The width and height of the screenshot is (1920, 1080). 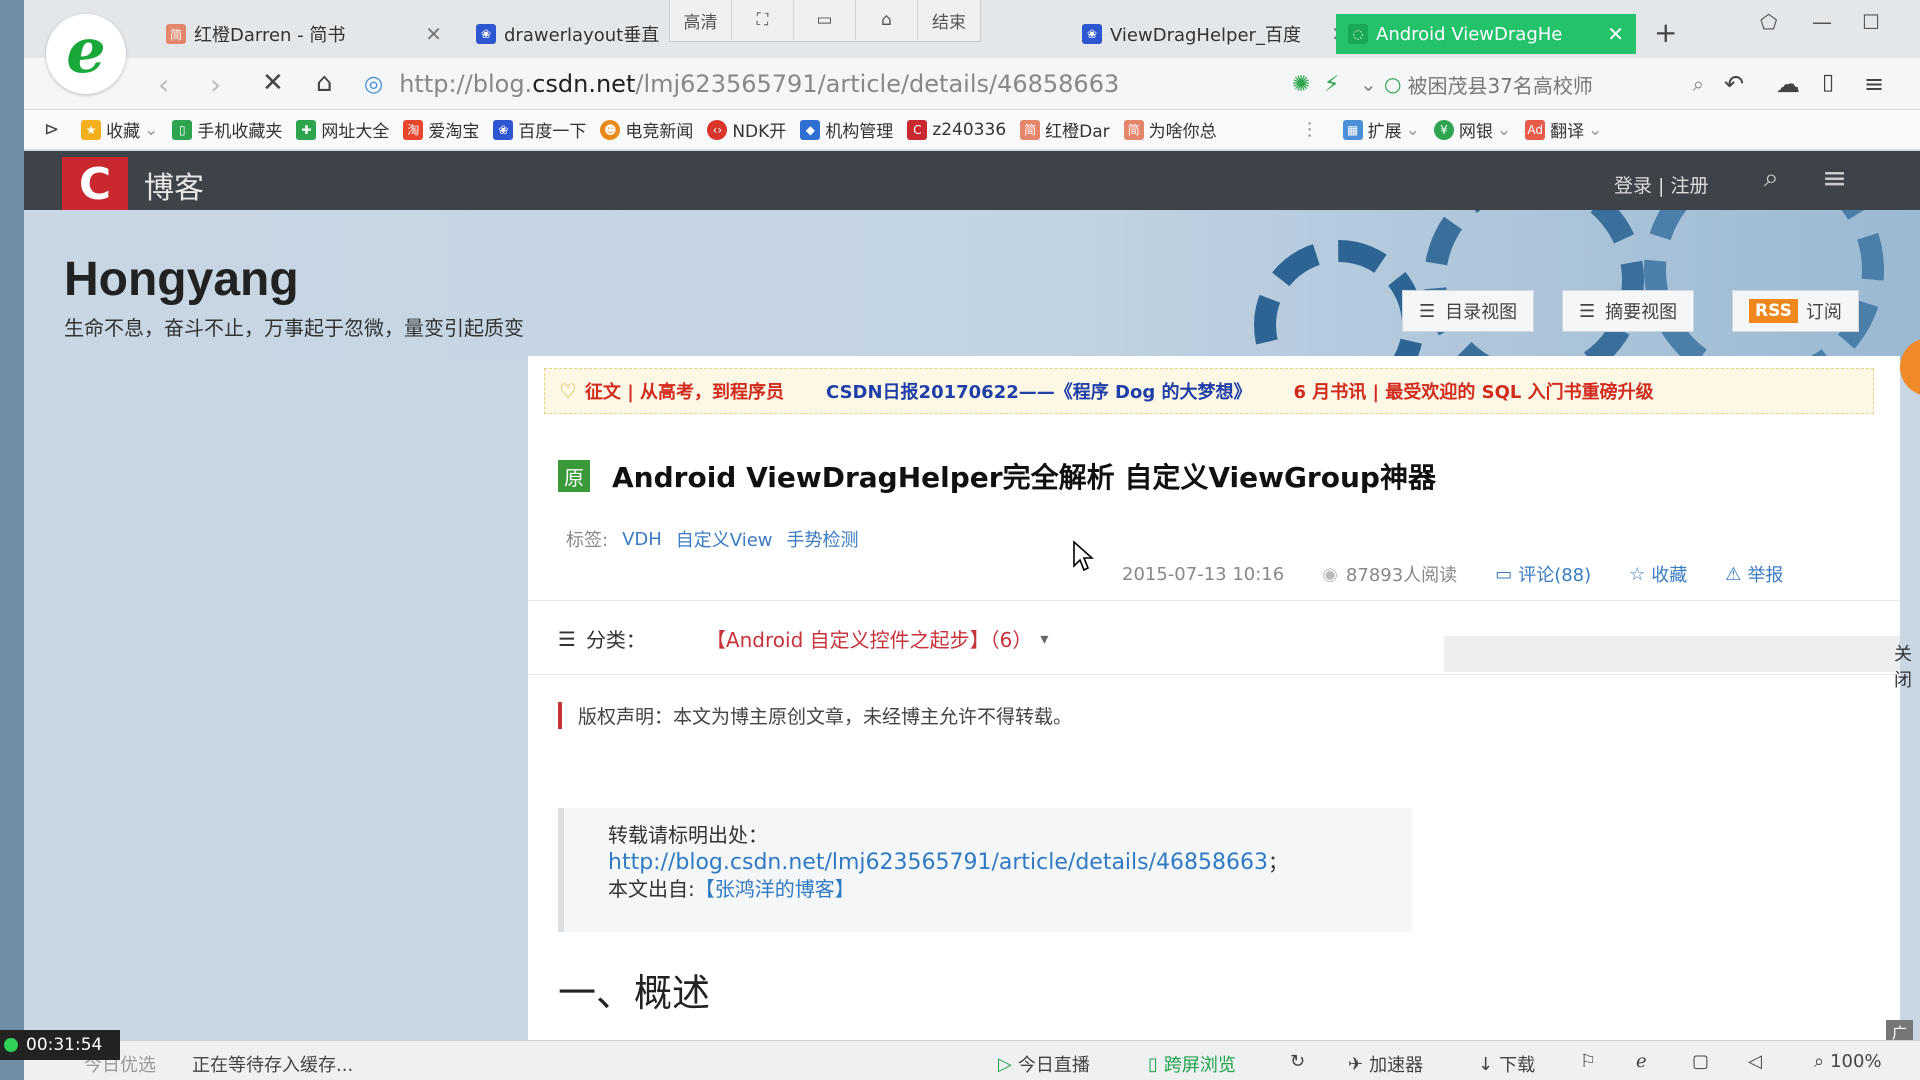 I want to click on bookmark-item: ◆ 机构管理, so click(x=846, y=129).